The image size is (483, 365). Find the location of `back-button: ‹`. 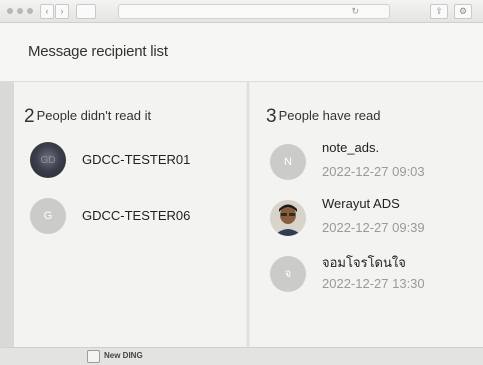

back-button: ‹ is located at coordinates (47, 11).